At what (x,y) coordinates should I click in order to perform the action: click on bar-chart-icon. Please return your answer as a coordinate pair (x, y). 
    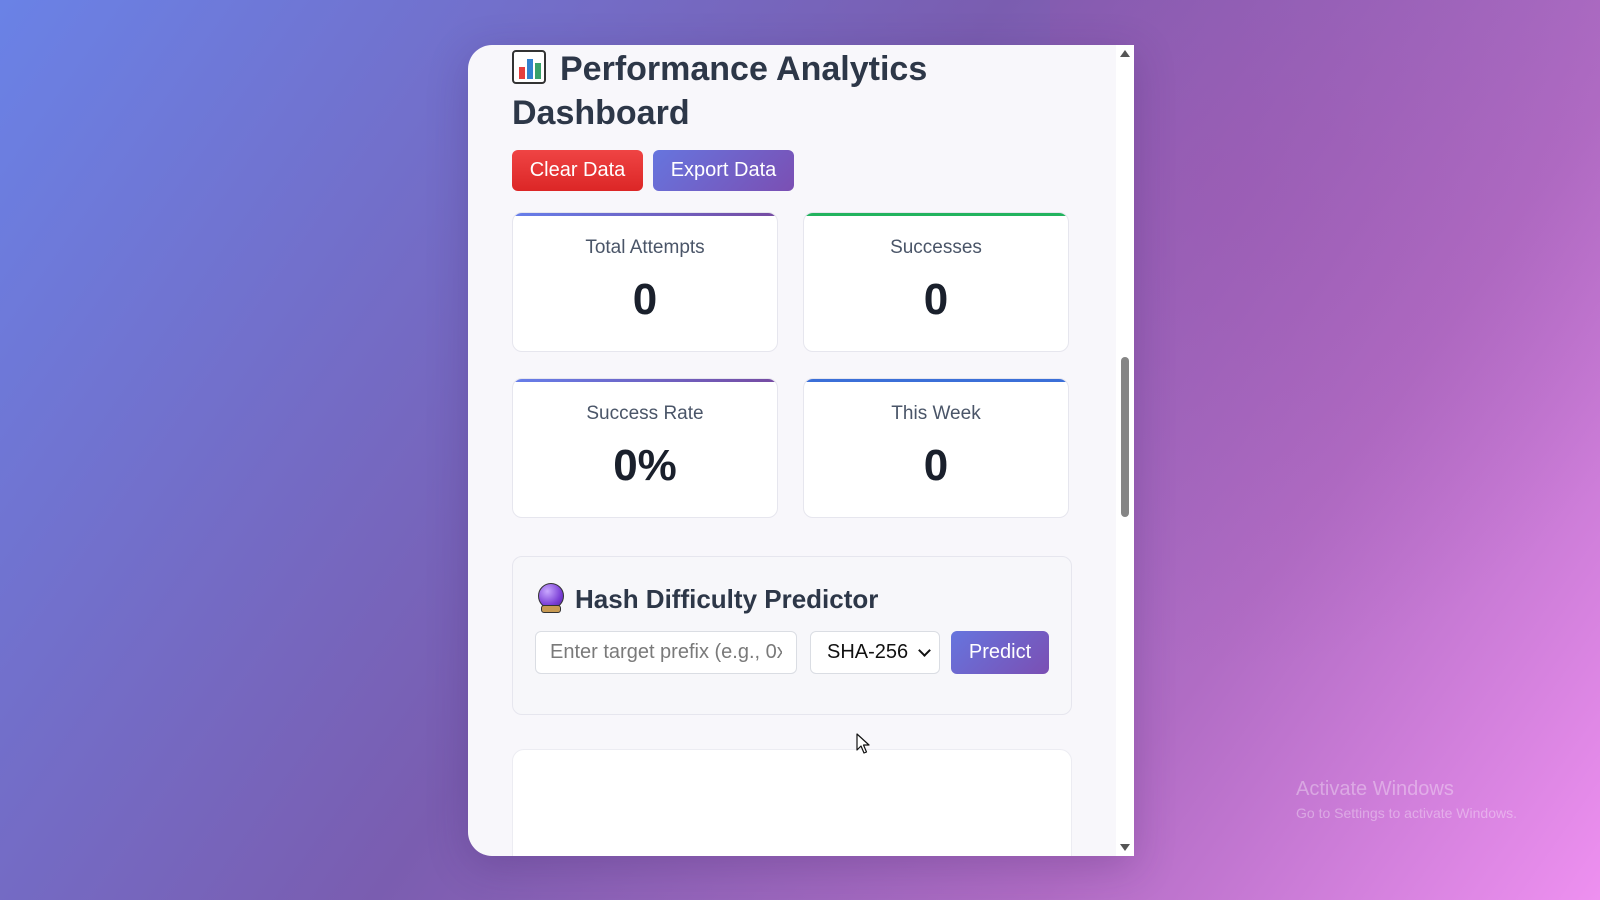
    Looking at the image, I should click on (530, 67).